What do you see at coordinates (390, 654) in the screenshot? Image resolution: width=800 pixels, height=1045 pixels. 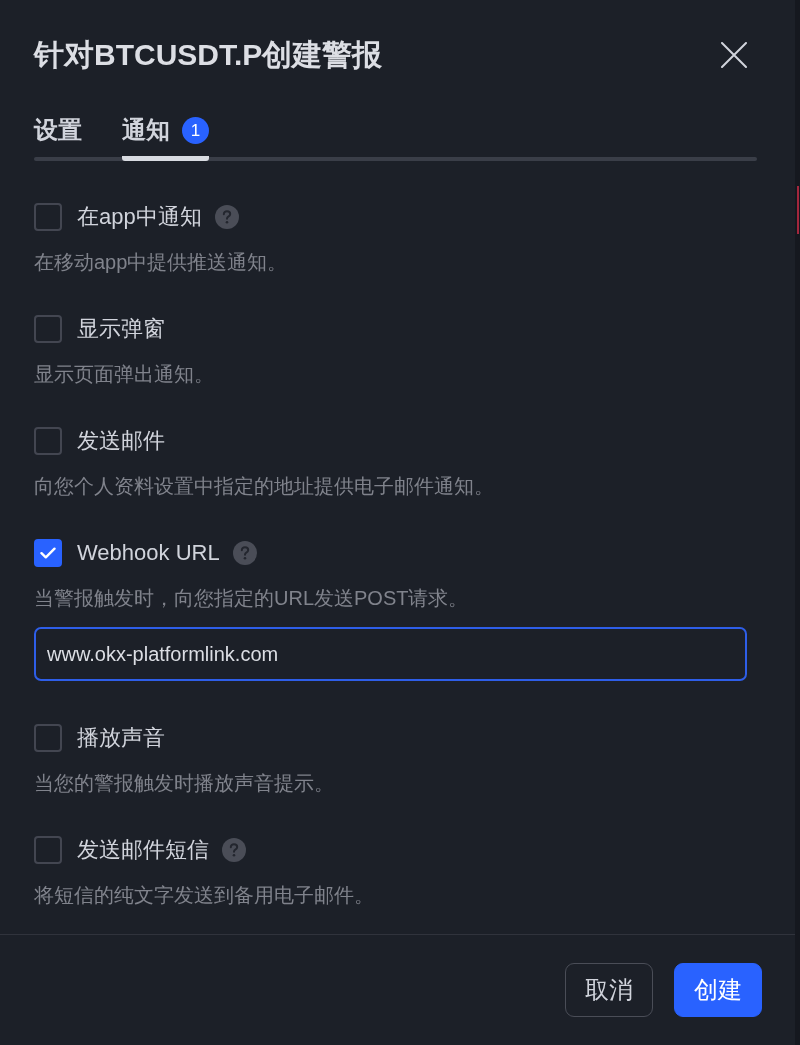 I see `url-field: www.okx-platformlink.com` at bounding box center [390, 654].